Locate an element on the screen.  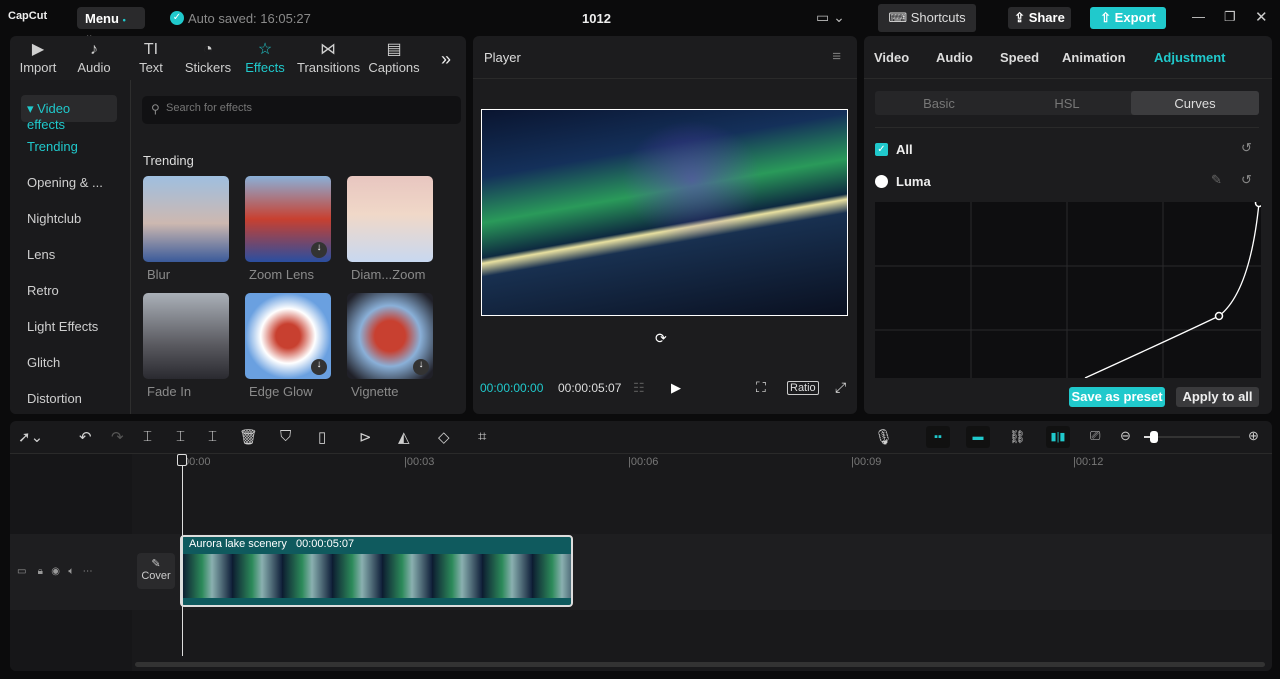
rotate-icon: ◇ is located at coordinates (444, 437).